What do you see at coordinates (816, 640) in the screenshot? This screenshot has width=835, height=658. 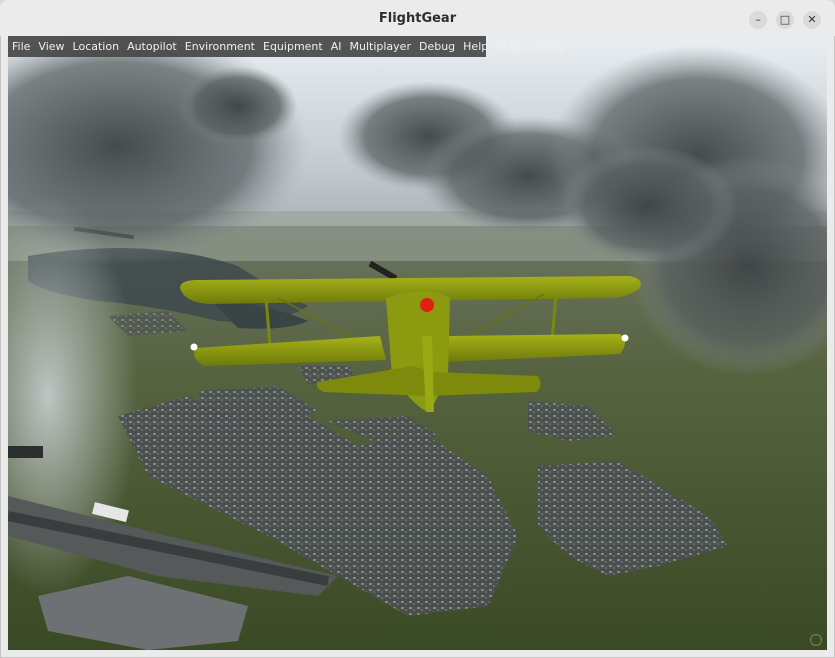 I see `status-indicator-icon` at bounding box center [816, 640].